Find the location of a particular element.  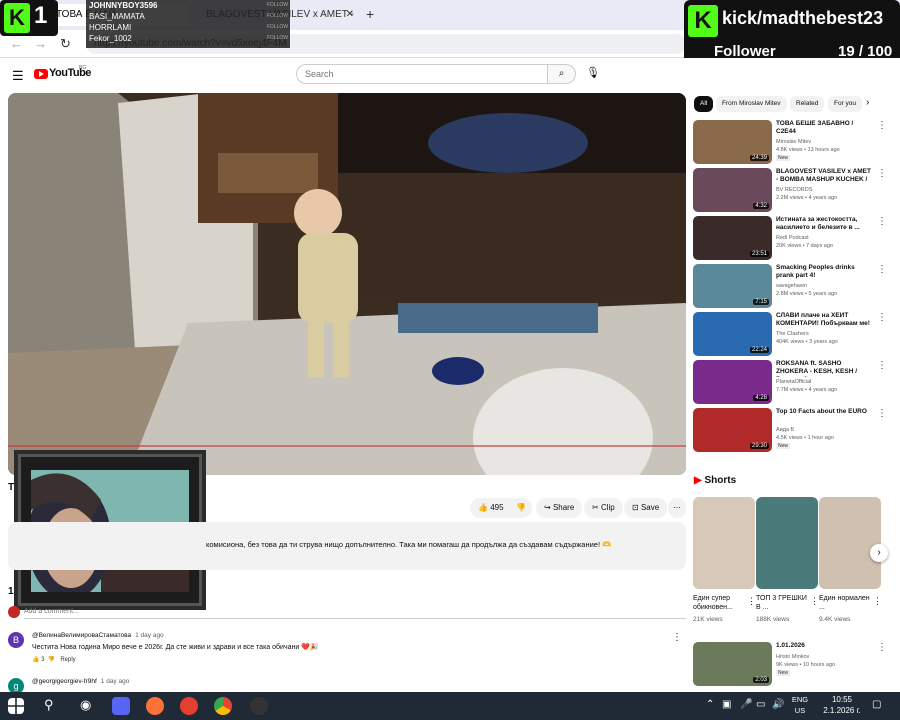

more-options-icon: ⋯ is located at coordinates (677, 508).